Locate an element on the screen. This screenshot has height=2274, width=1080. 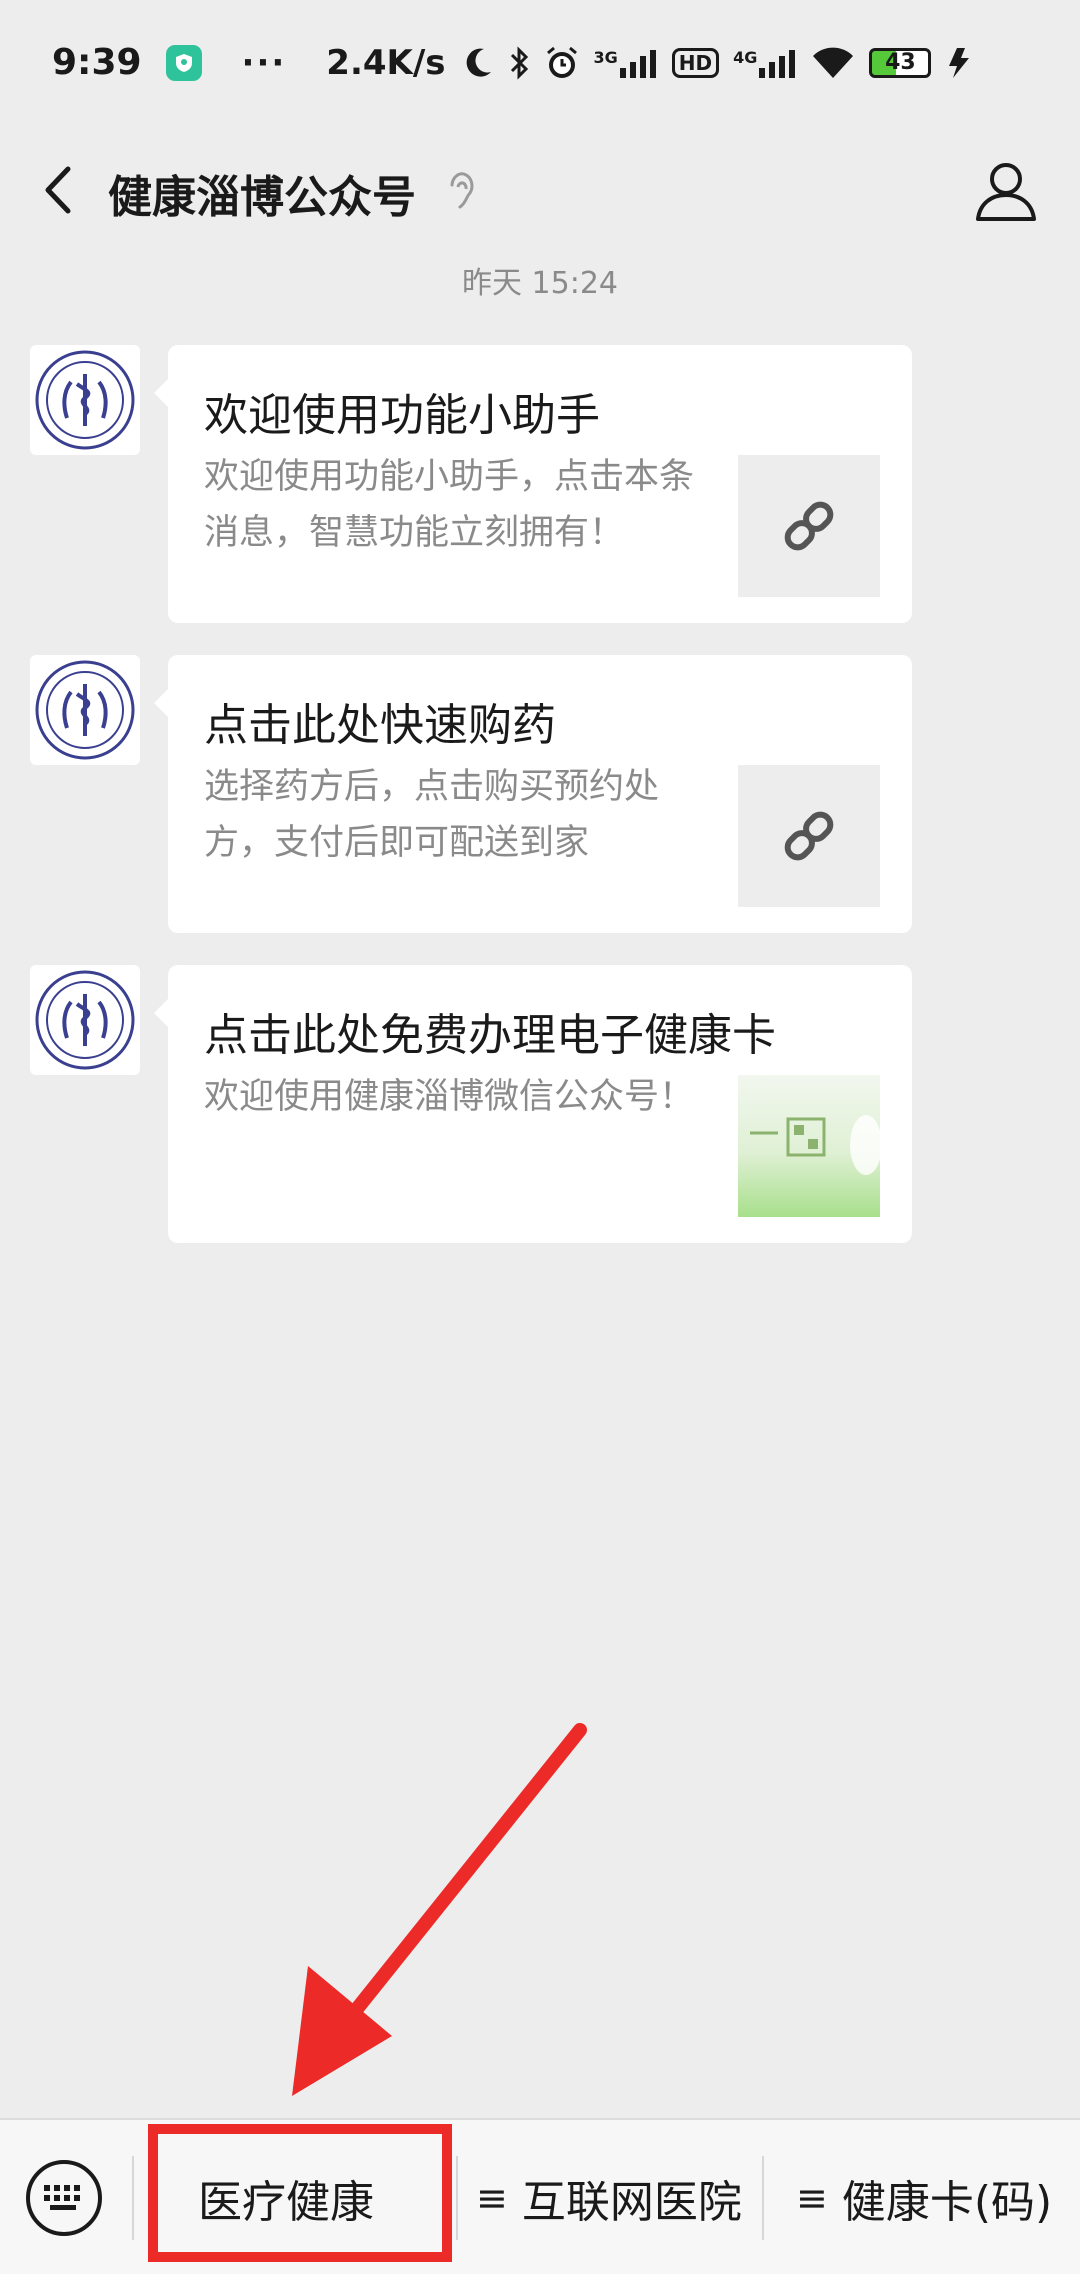
battery-level: 43 is located at coordinates (900, 62).